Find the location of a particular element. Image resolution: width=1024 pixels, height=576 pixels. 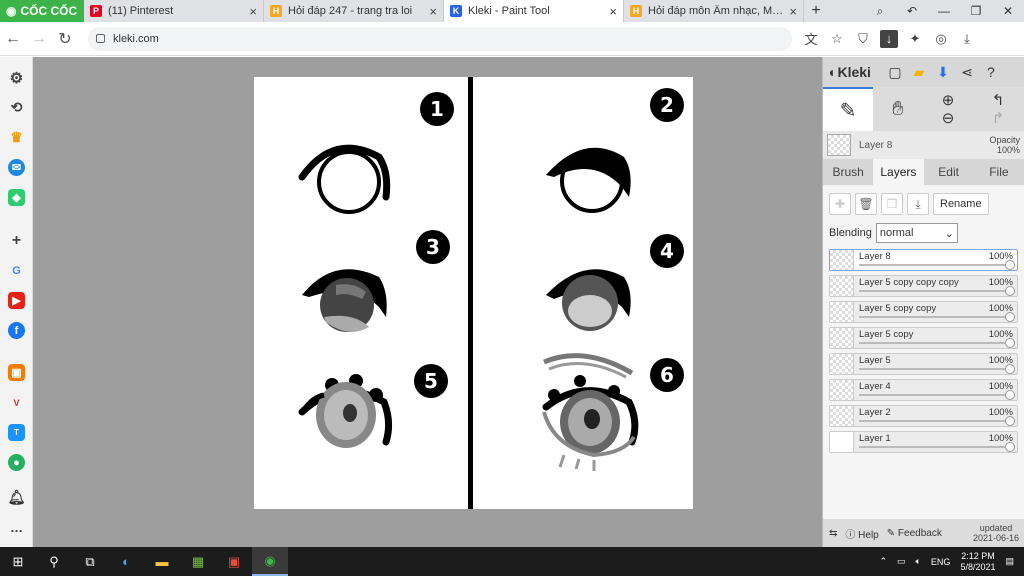

bell-icon: 🔔︎ is located at coordinates (17, 497).